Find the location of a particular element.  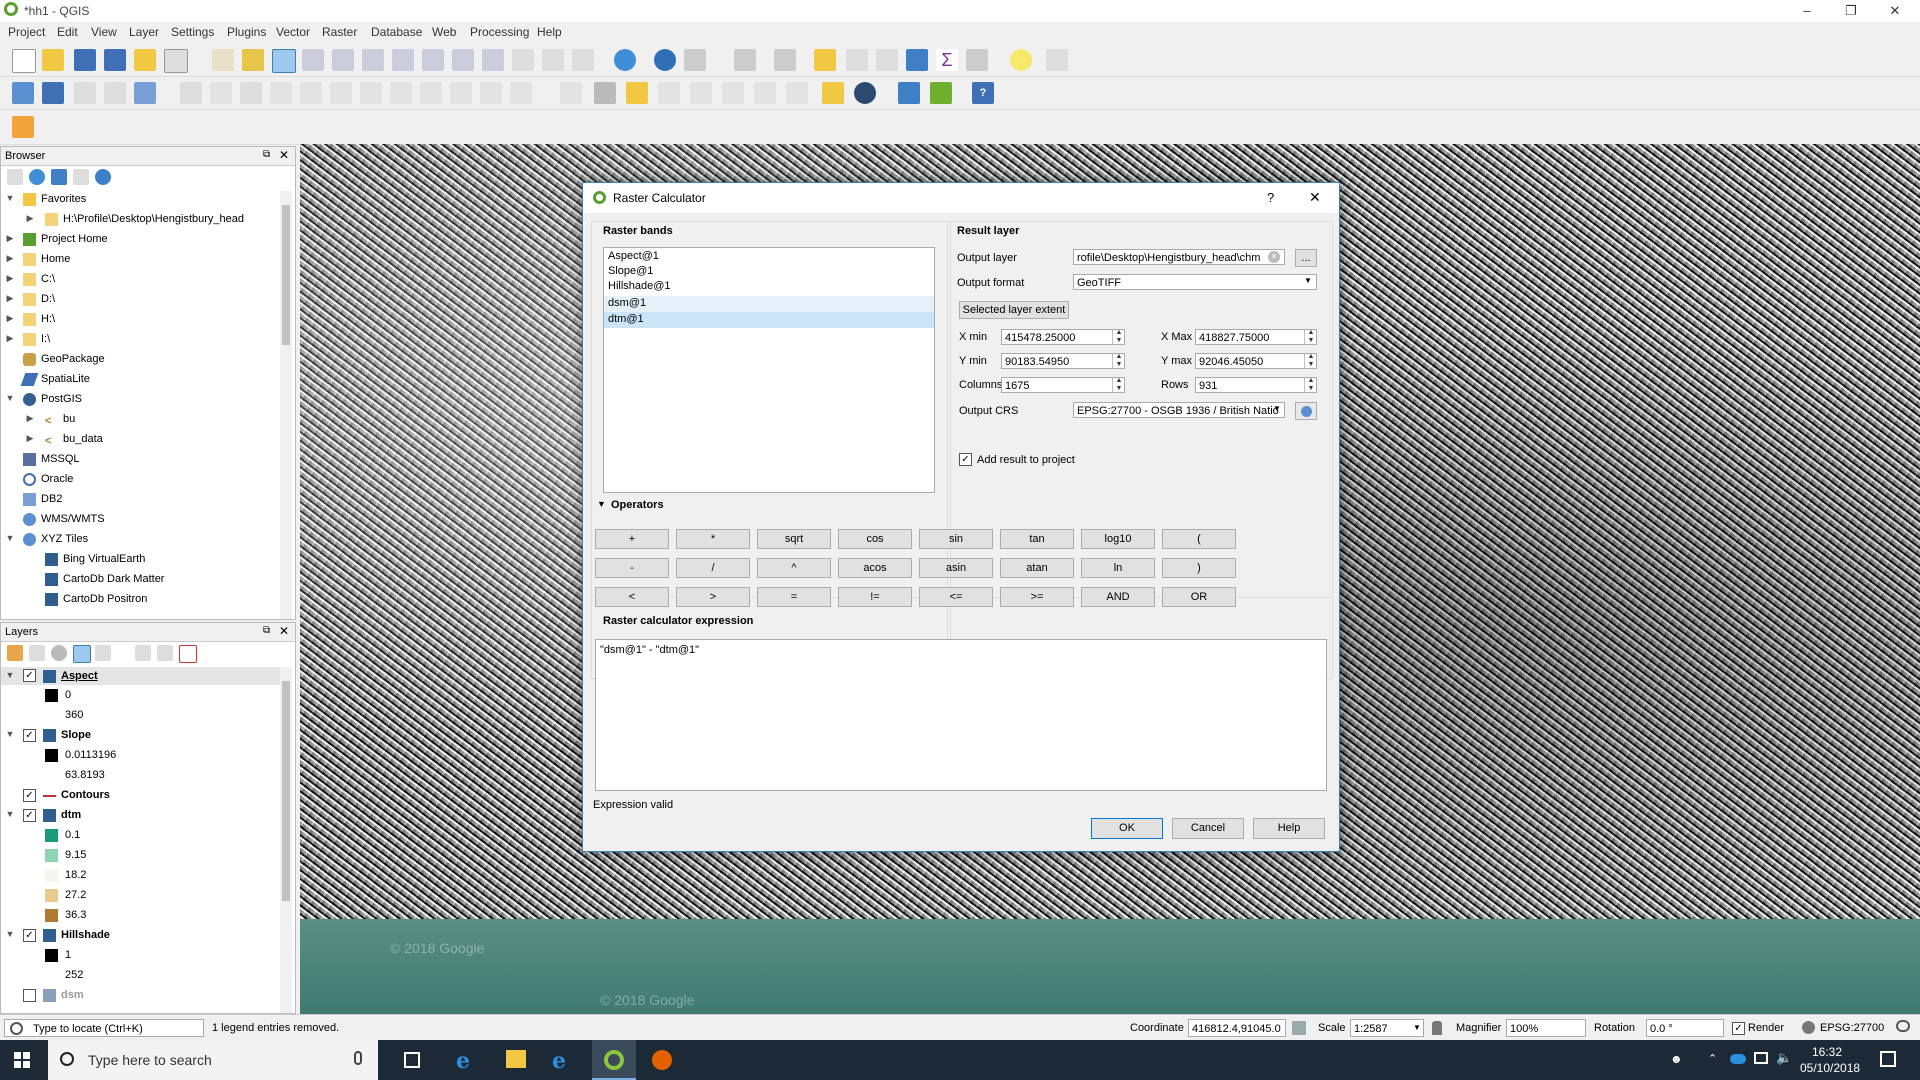

magnifier-field: 100% is located at coordinates (1546, 1028).